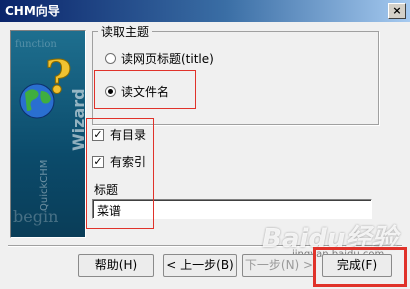  I want to click on radio-label: 读网页标题(title), so click(167, 59).